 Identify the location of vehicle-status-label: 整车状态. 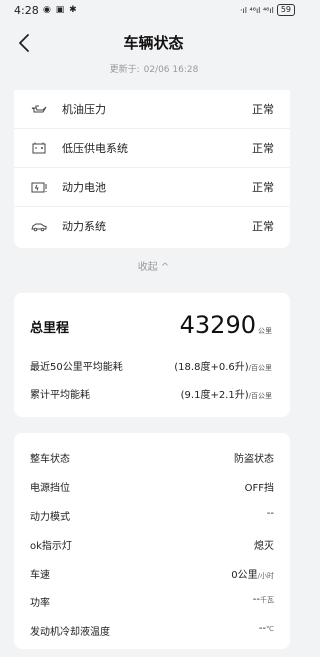
(50, 459).